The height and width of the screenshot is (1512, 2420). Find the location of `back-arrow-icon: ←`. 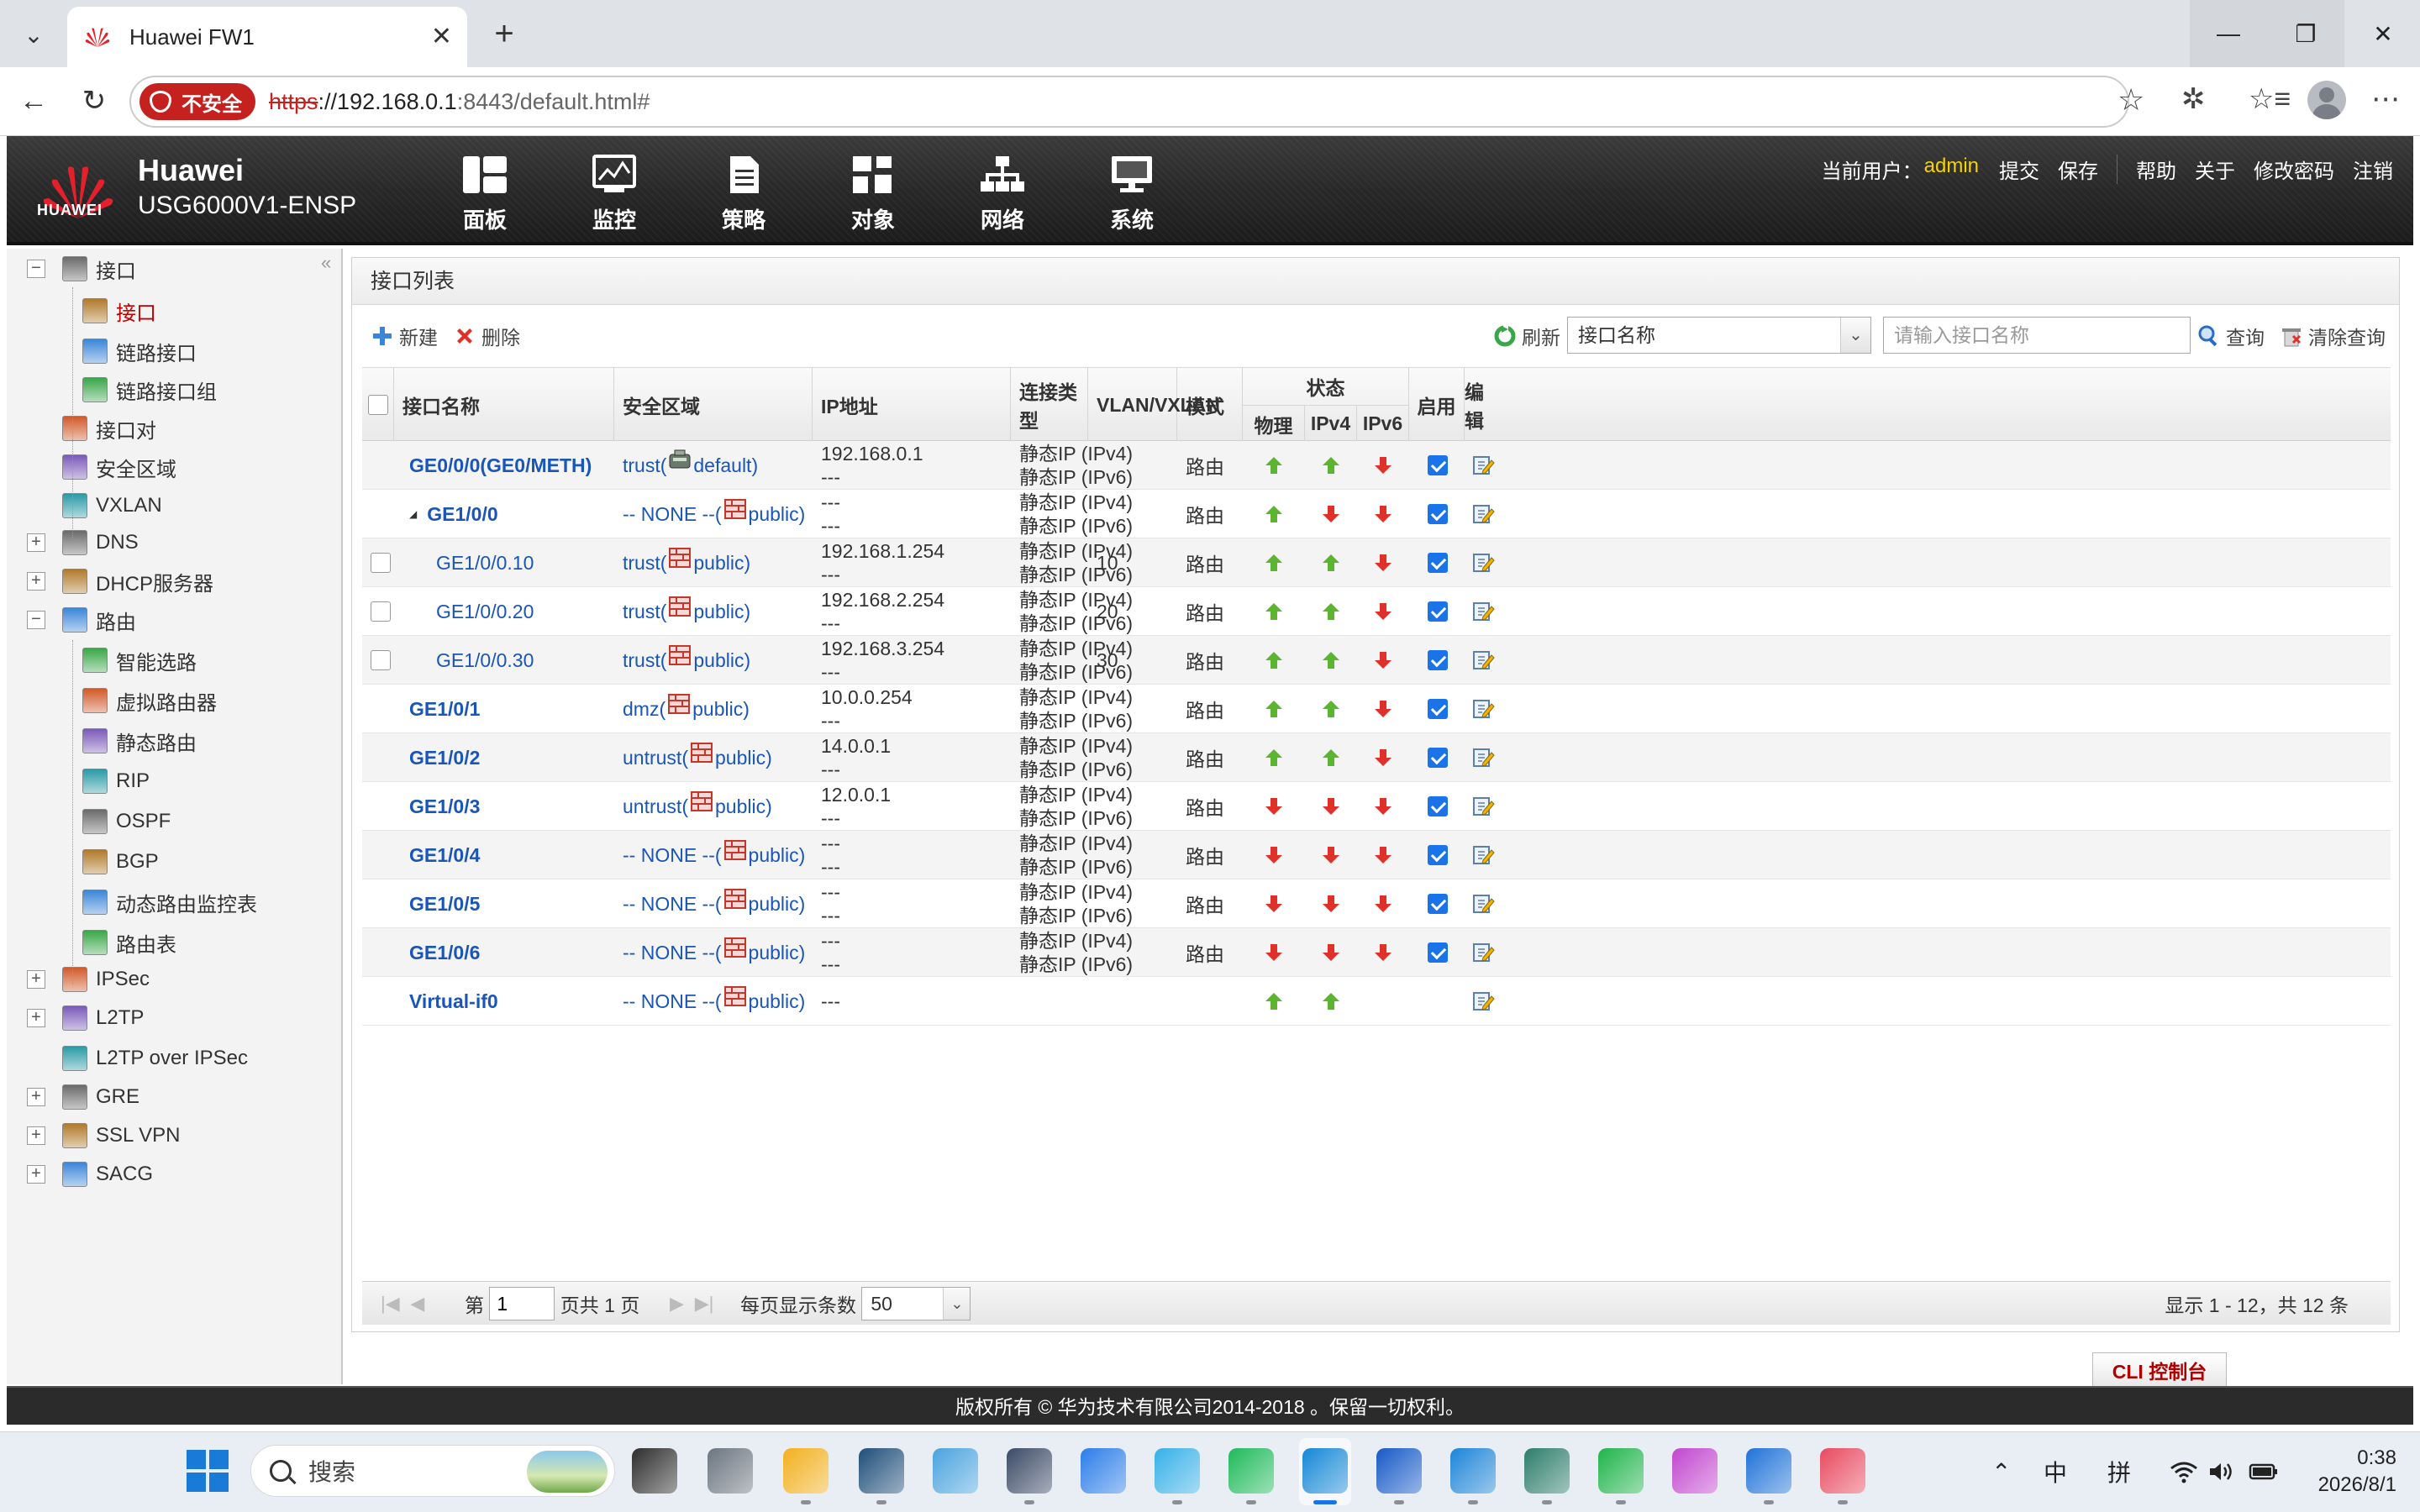

back-arrow-icon: ← is located at coordinates (34, 101).